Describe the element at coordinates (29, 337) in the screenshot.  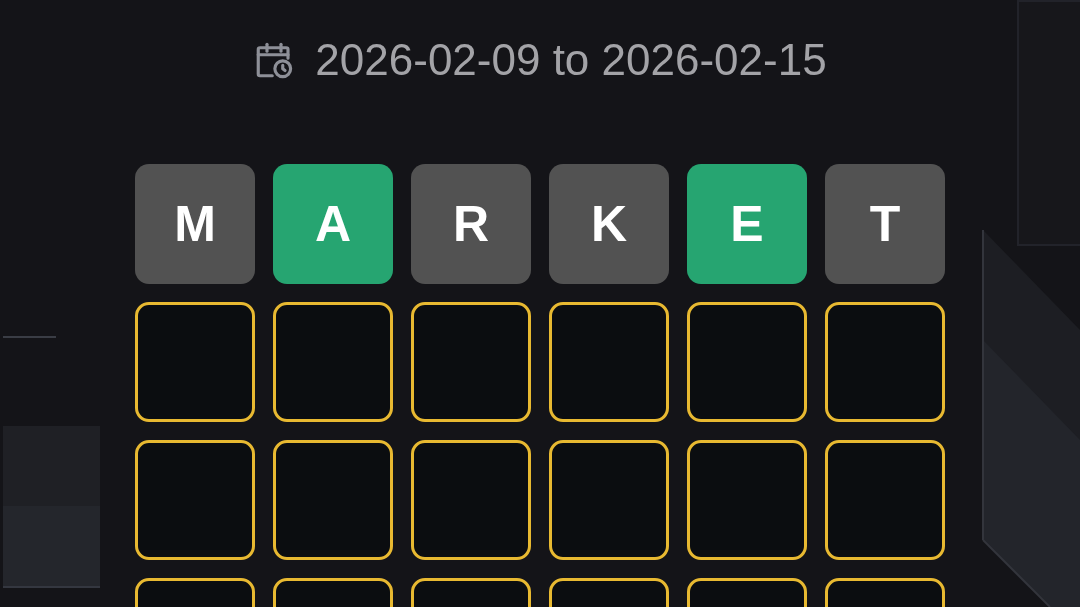
I see `ledge-line` at that location.